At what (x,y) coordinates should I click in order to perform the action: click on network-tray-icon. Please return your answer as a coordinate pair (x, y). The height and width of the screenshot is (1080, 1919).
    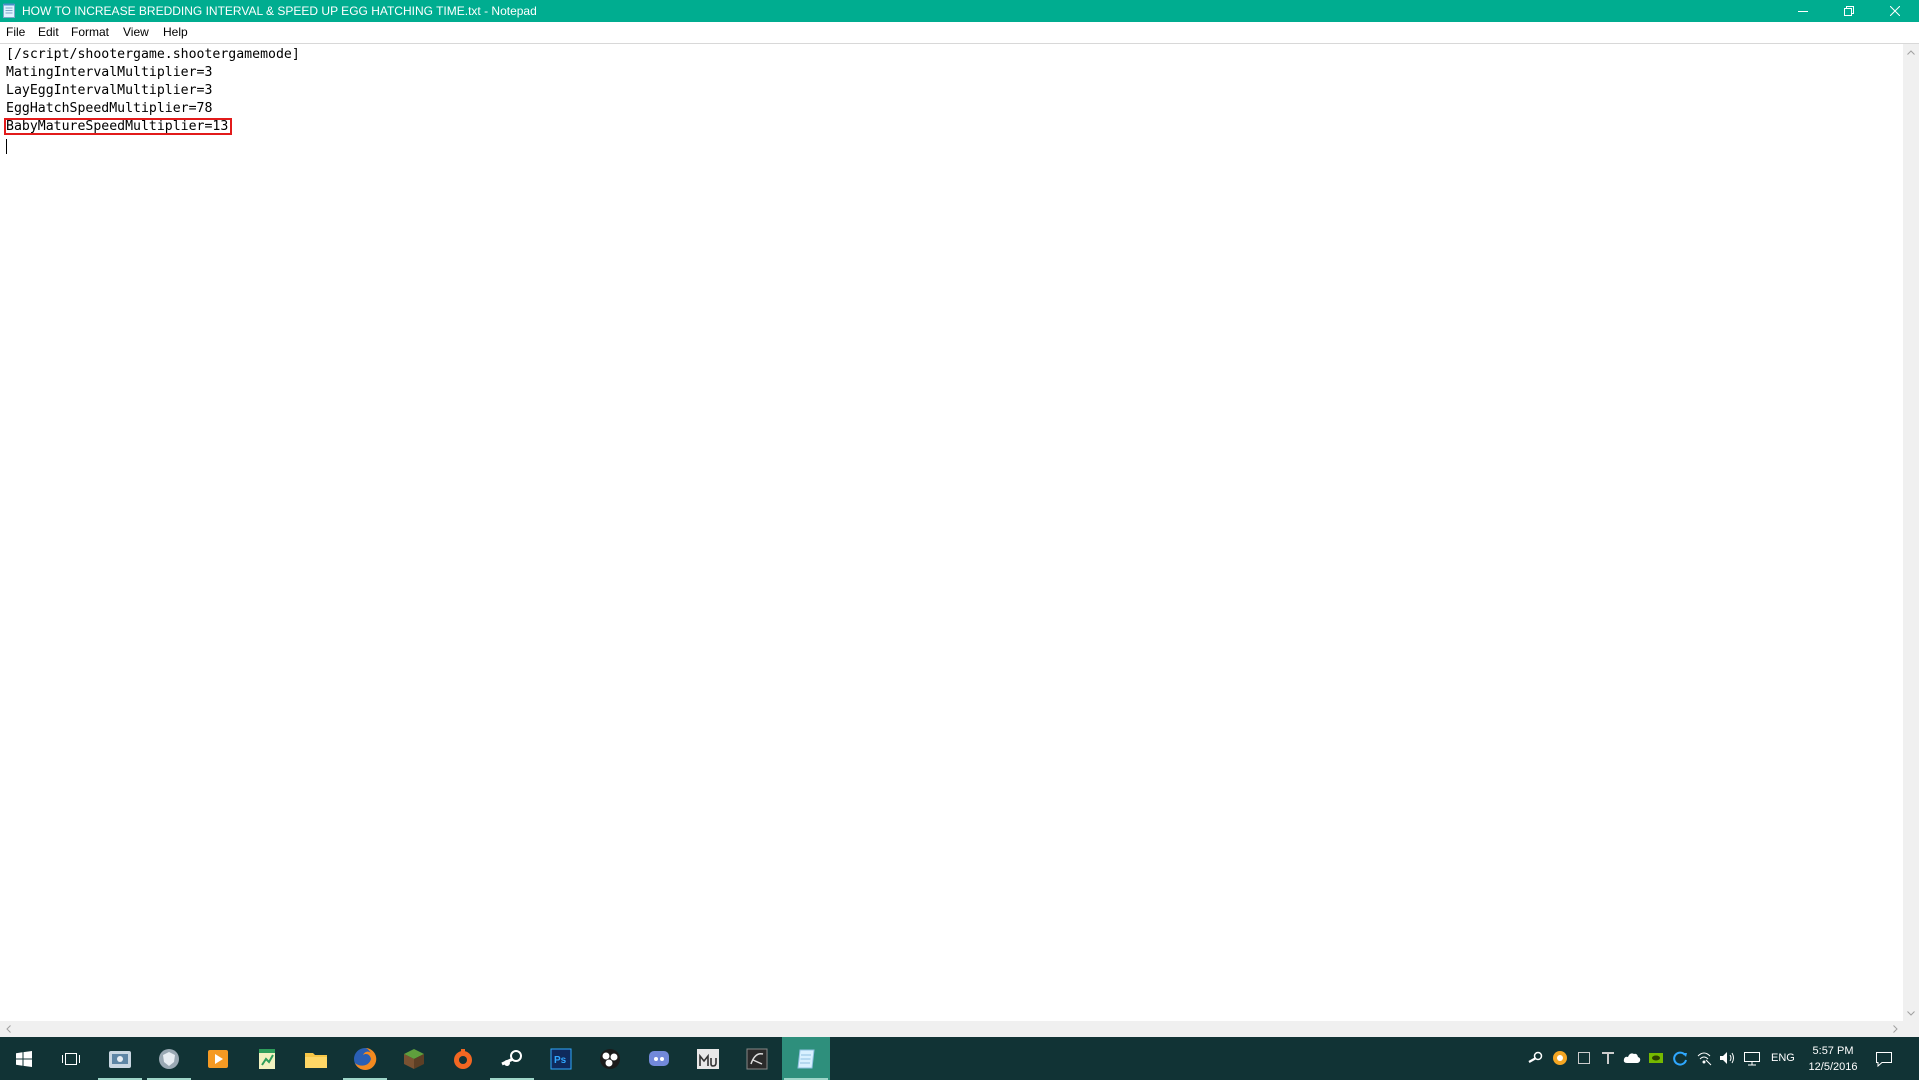
    Looking at the image, I should click on (1704, 1058).